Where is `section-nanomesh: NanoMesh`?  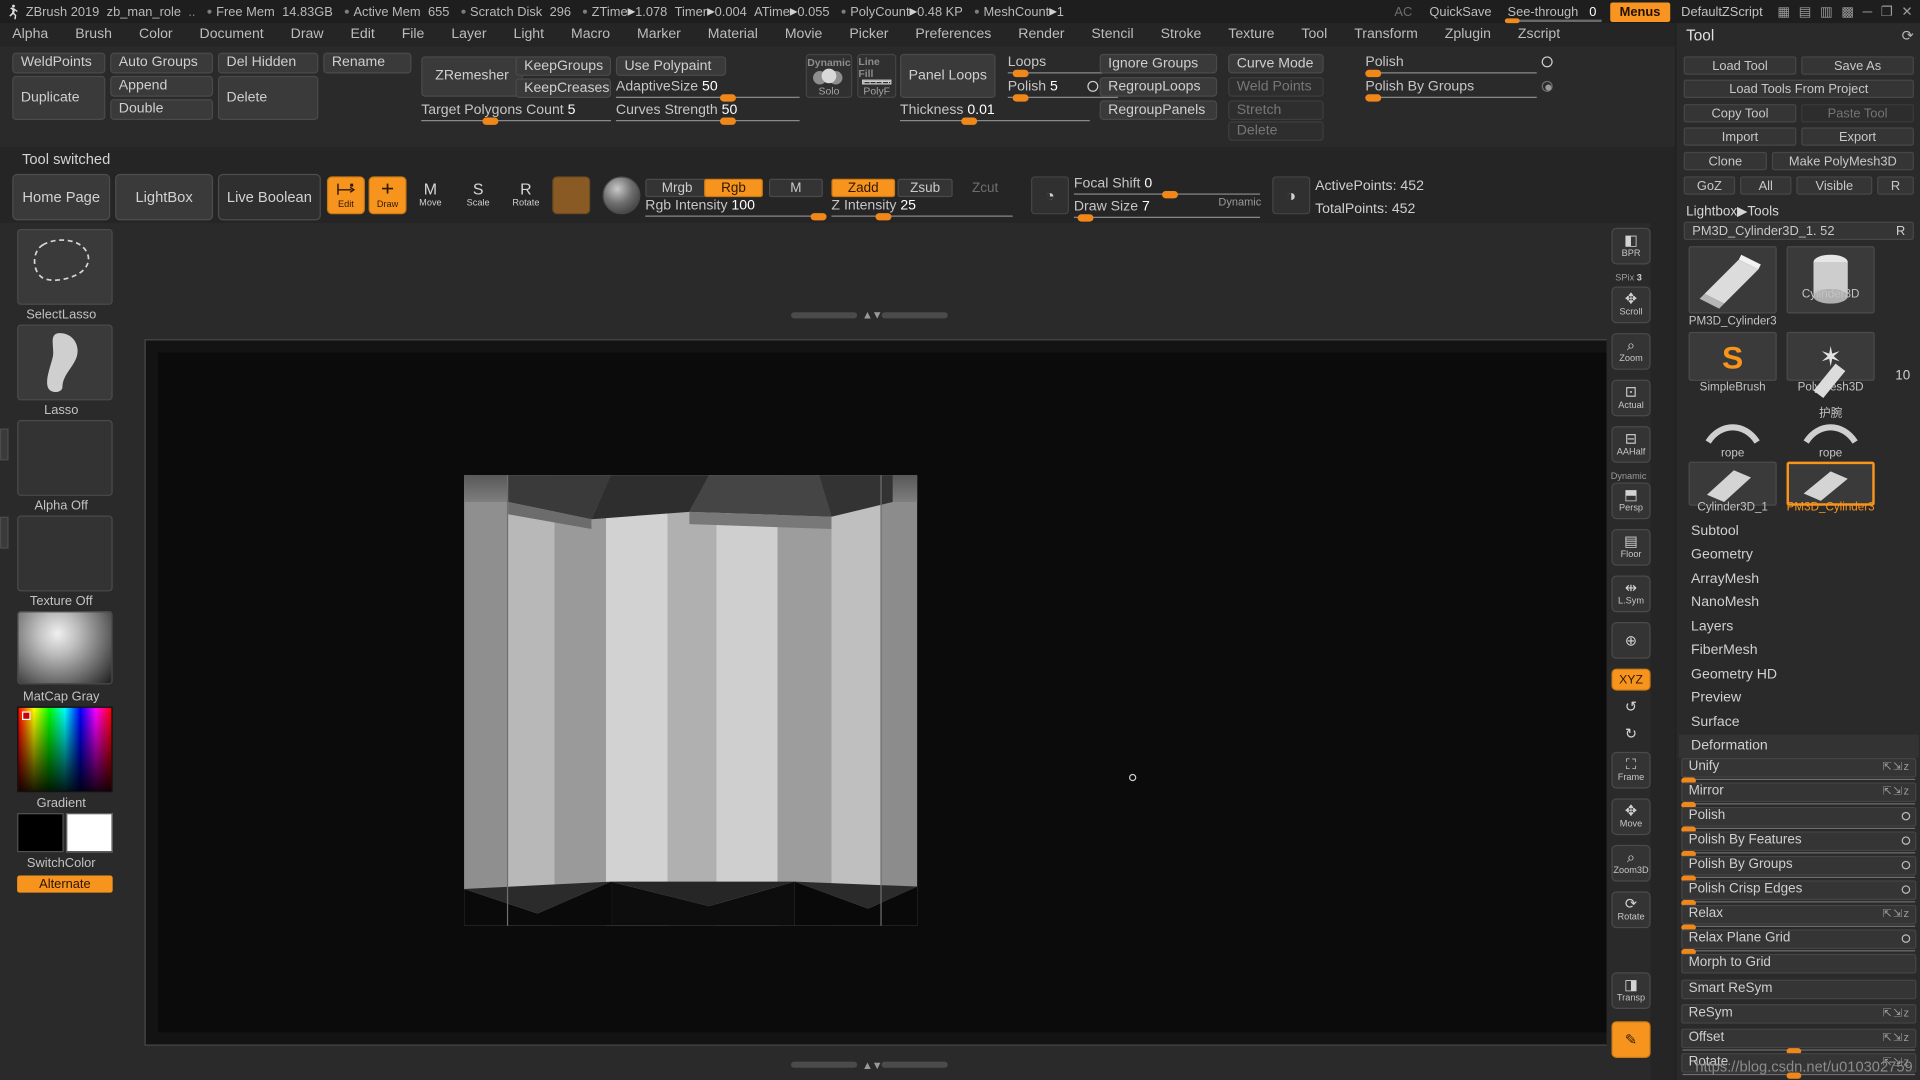
section-nanomesh: NanoMesh is located at coordinates (1799, 603).